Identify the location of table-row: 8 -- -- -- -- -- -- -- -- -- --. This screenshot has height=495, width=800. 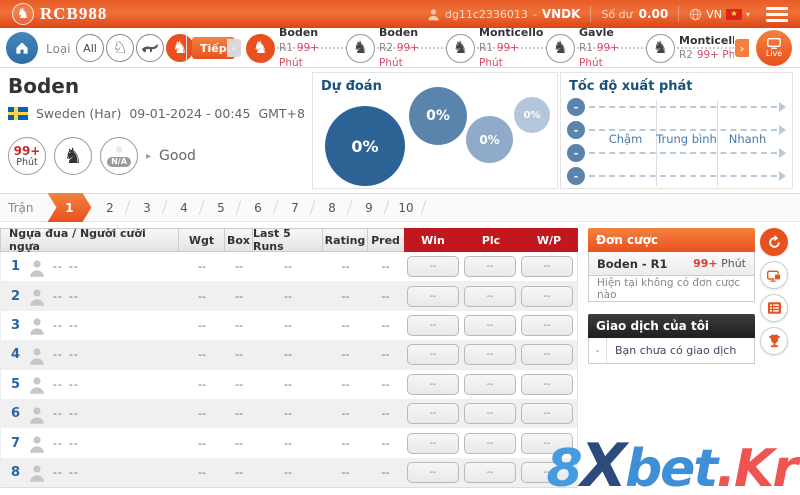
(289, 472).